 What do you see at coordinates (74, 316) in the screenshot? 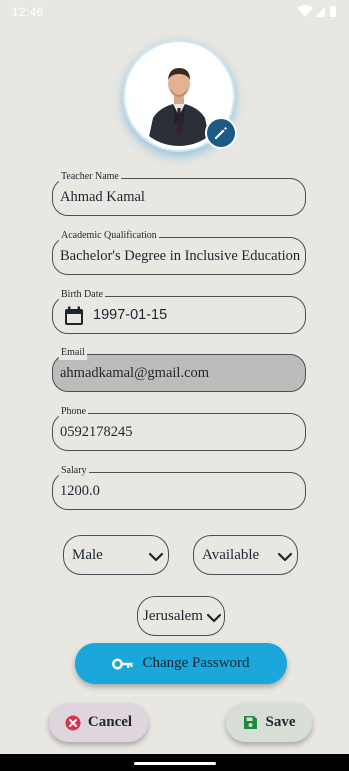
I see `calendar-icon` at bounding box center [74, 316].